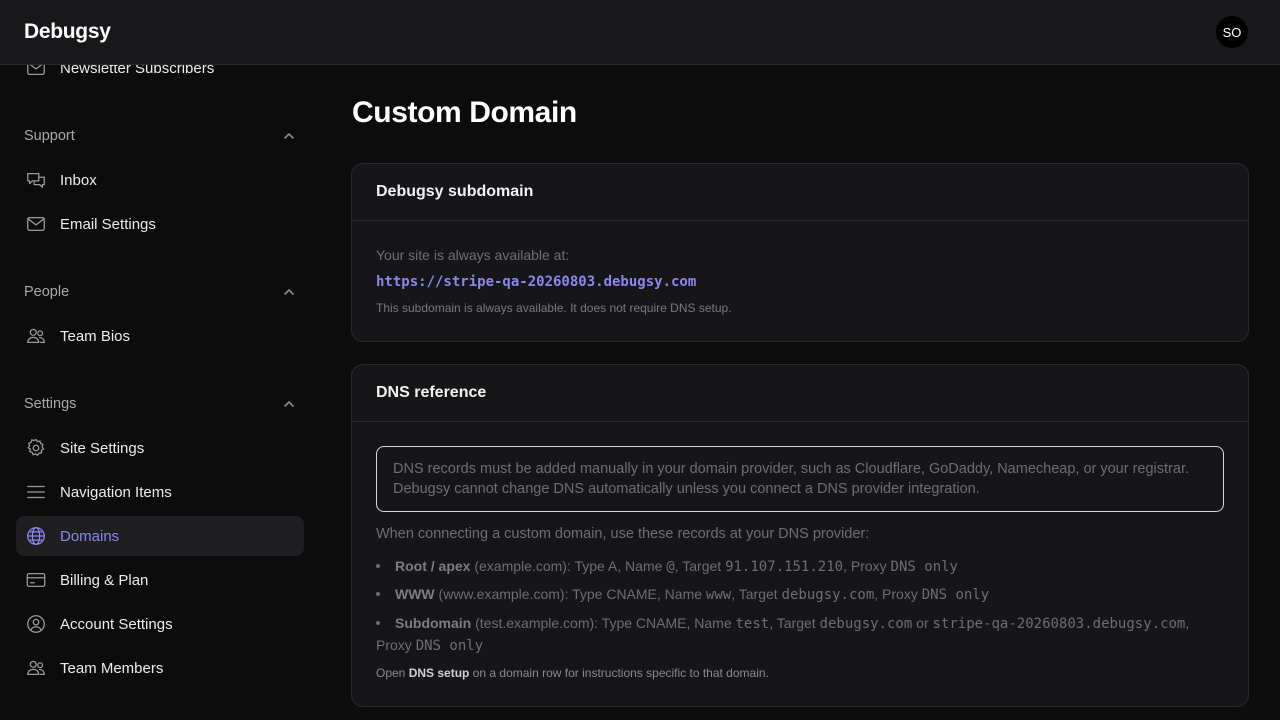  I want to click on section-title: Support, so click(49, 136).